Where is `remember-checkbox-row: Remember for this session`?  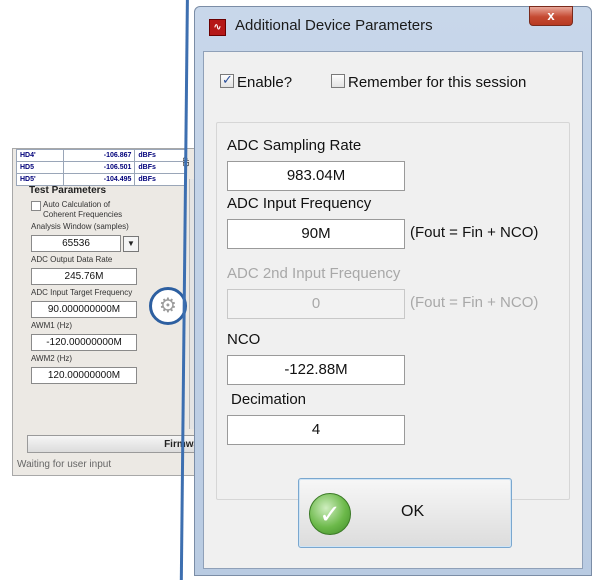
remember-checkbox-row: Remember for this session is located at coordinates (428, 82).